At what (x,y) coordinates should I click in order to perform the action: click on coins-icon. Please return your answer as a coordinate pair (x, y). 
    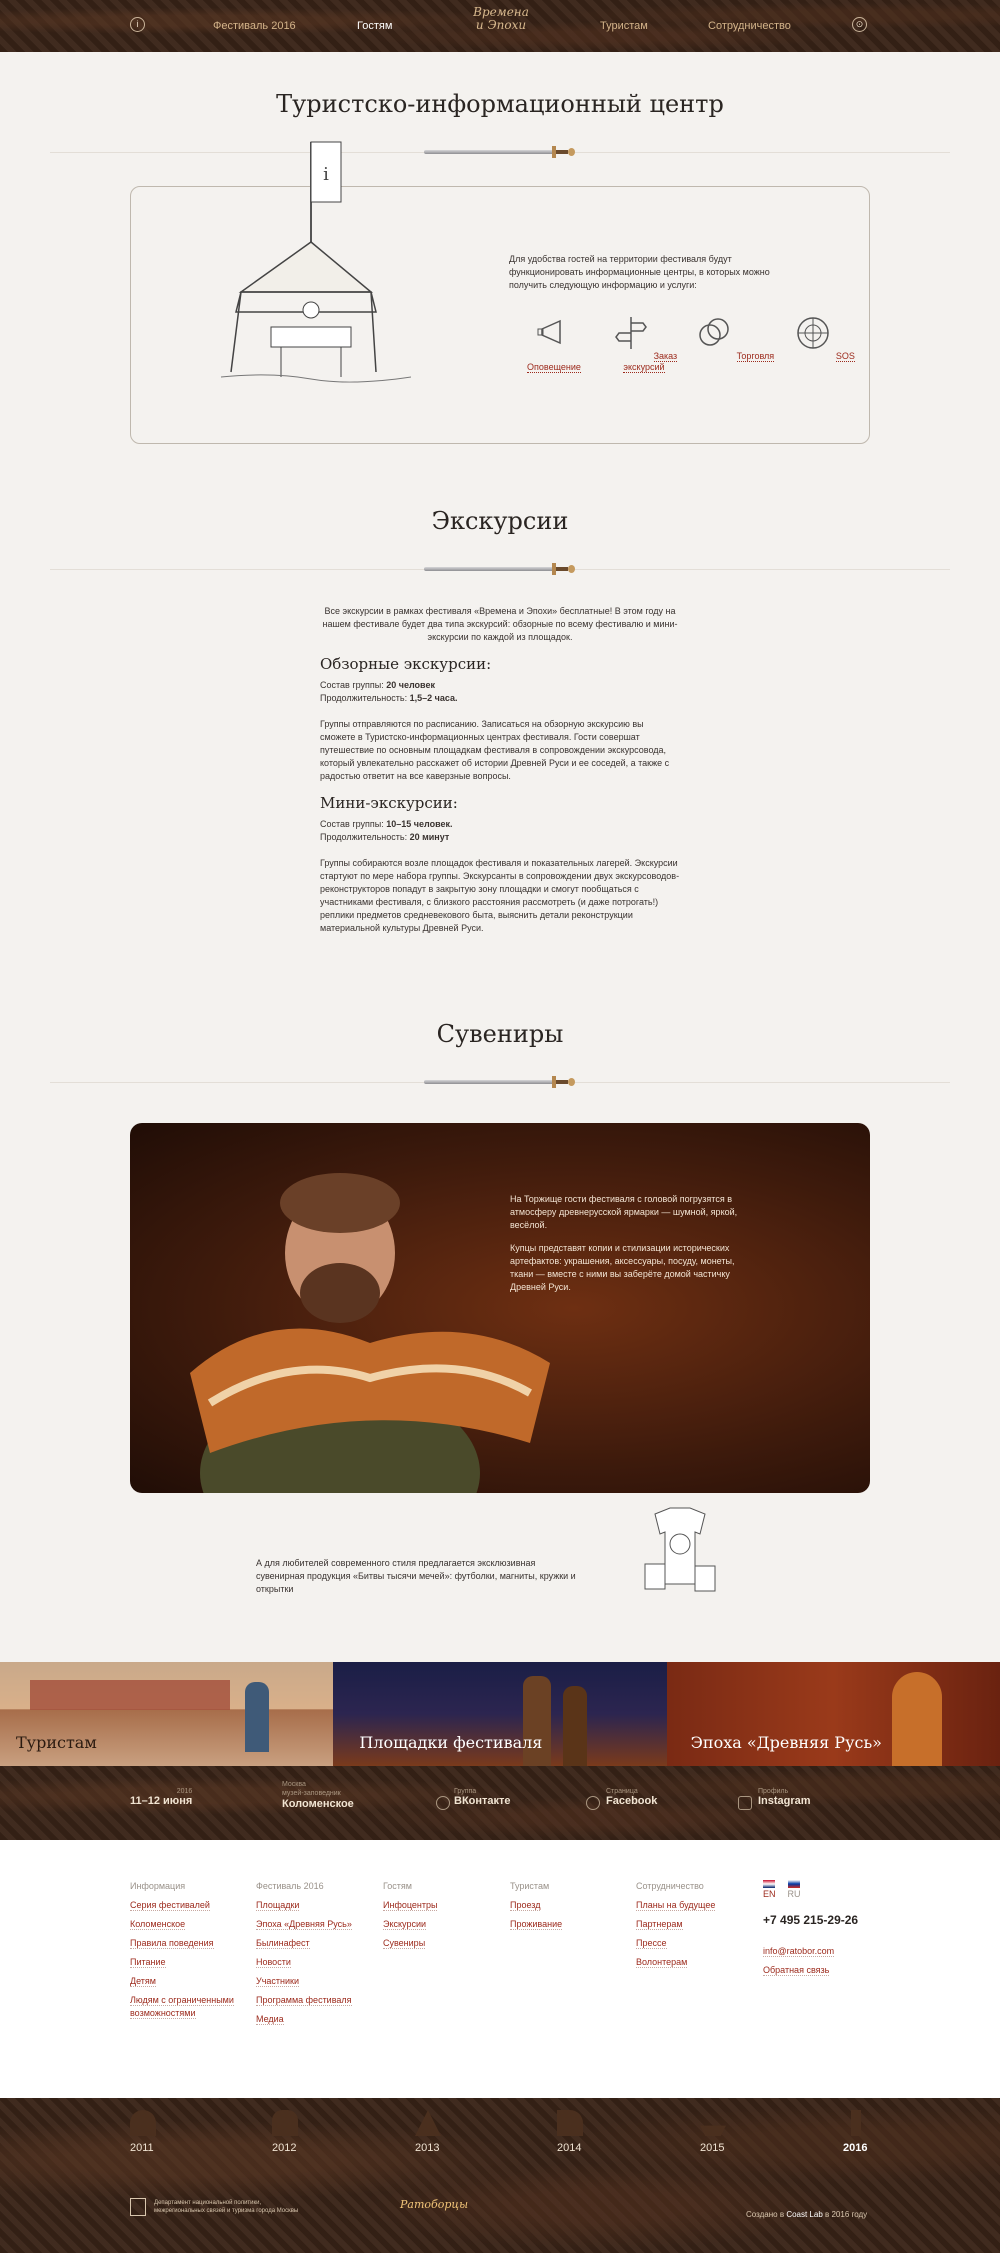
    Looking at the image, I should click on (714, 332).